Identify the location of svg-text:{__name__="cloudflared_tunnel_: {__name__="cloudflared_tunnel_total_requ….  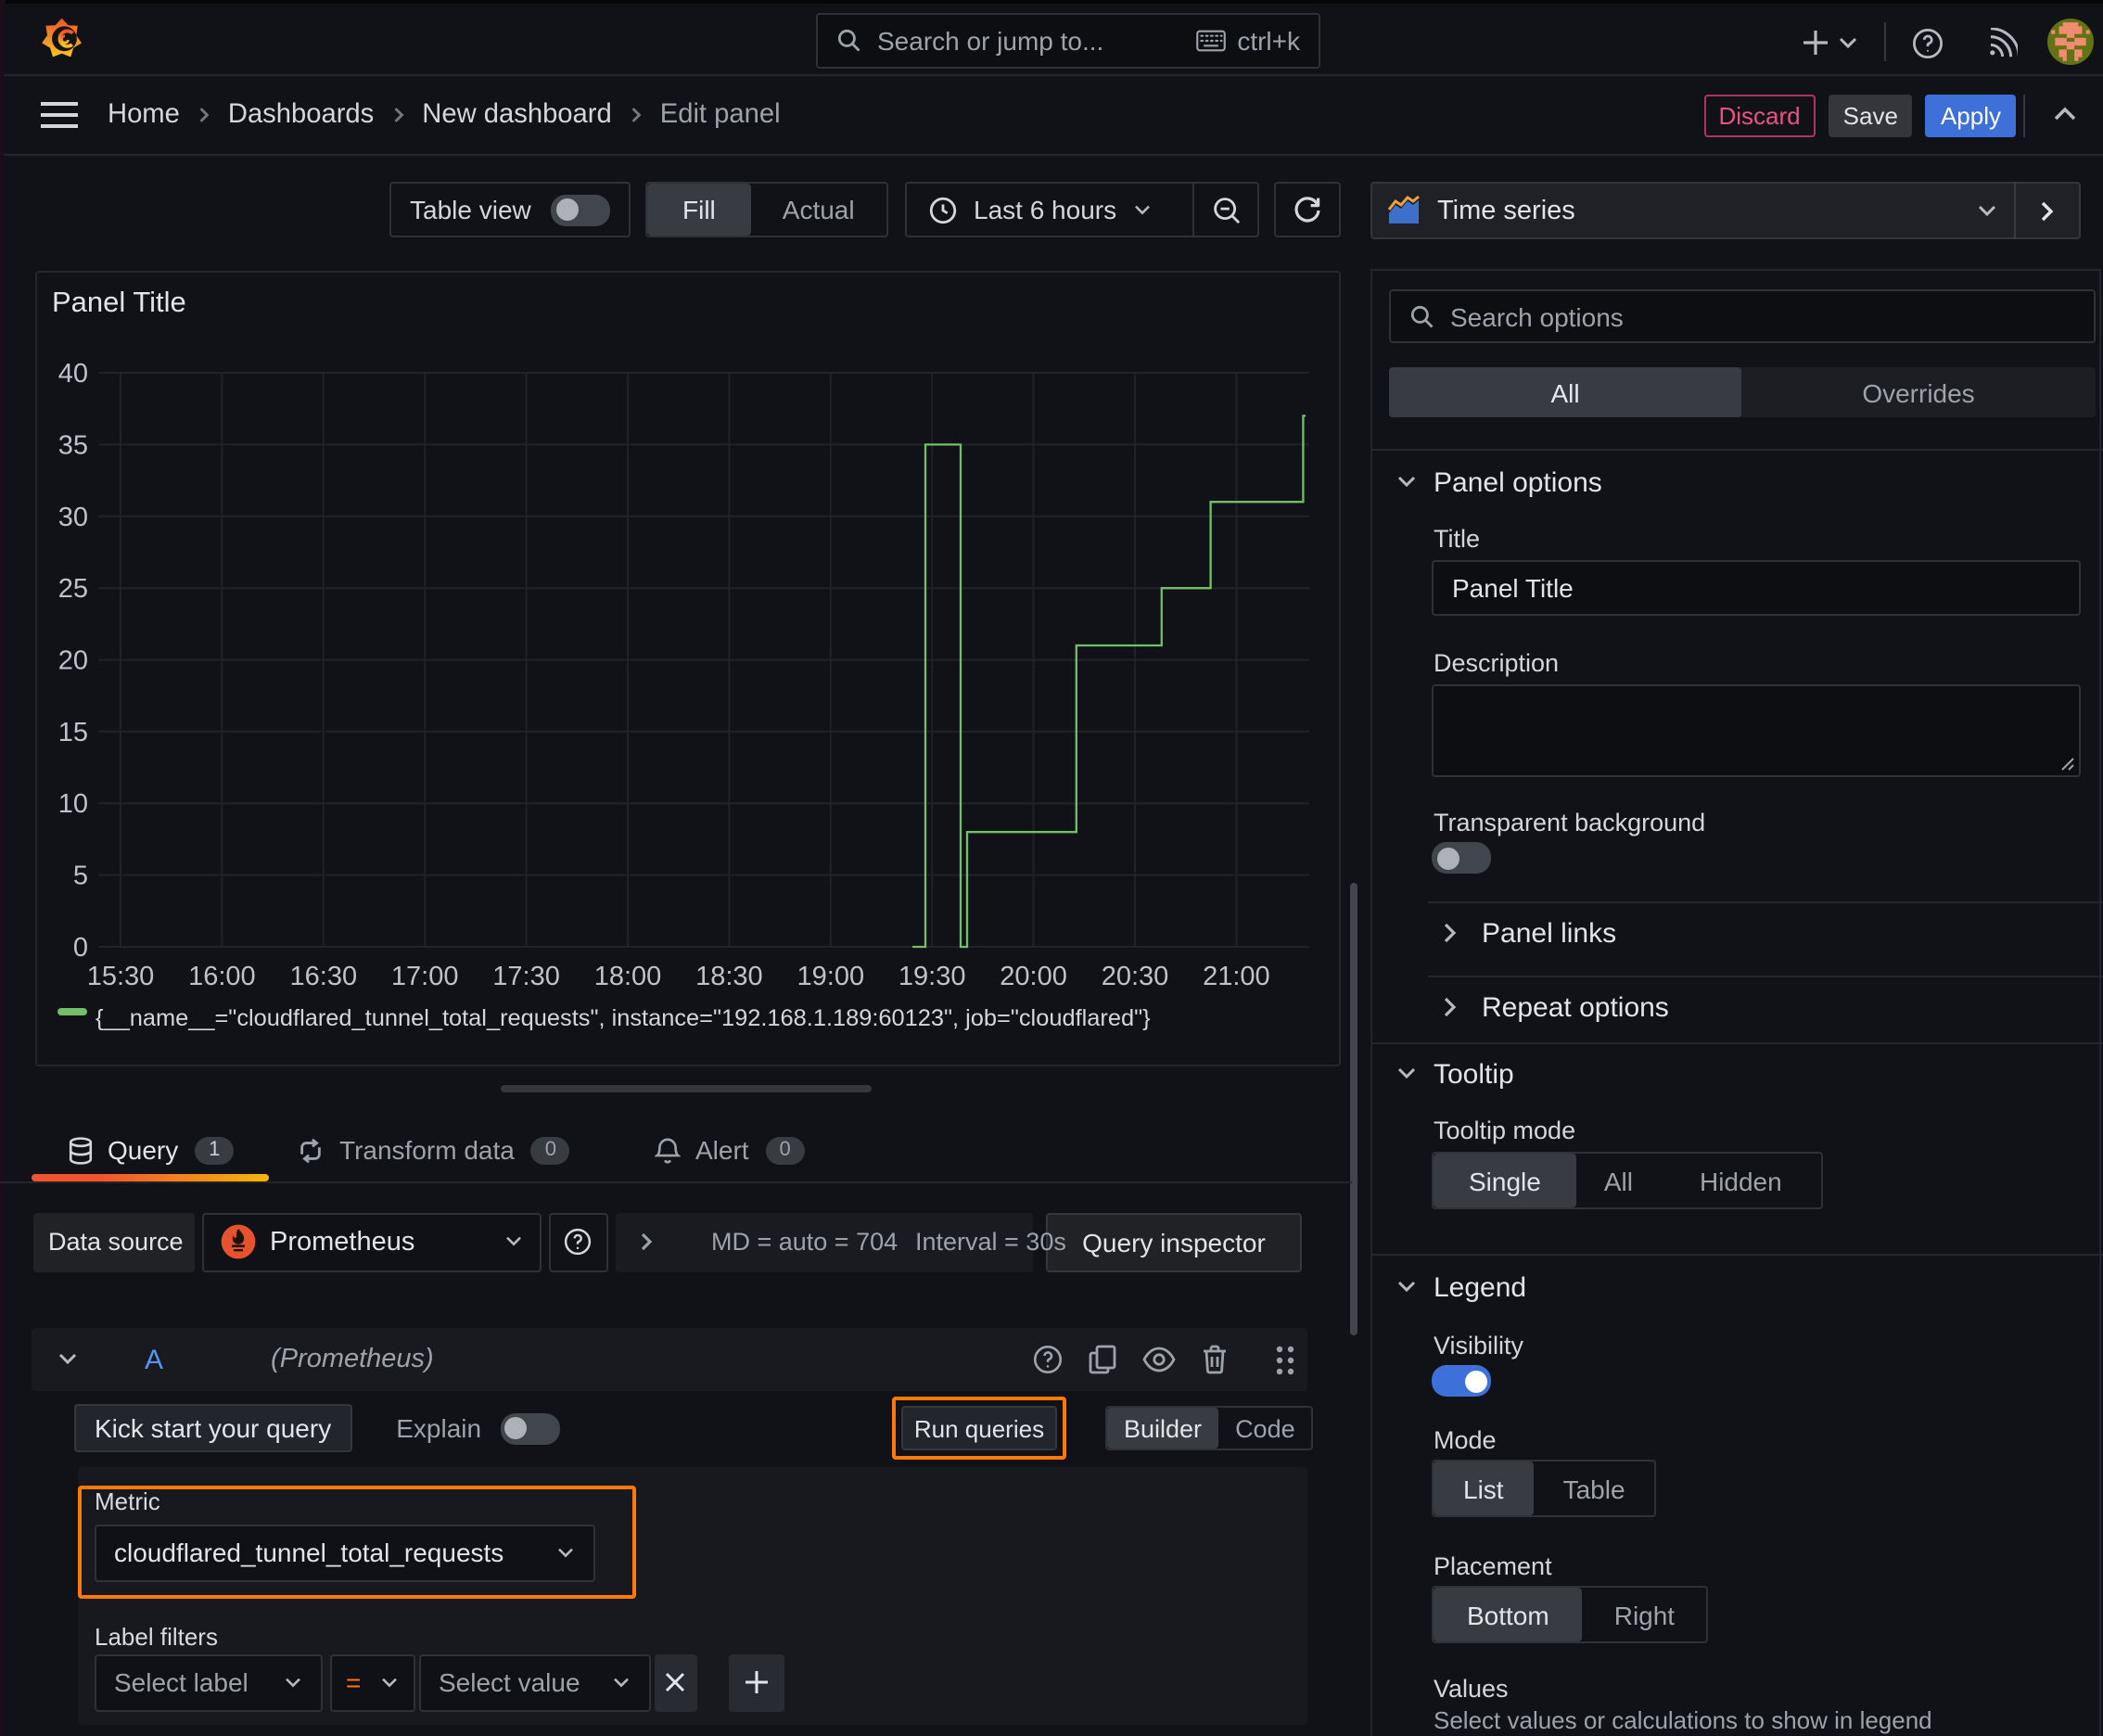
(623, 1018).